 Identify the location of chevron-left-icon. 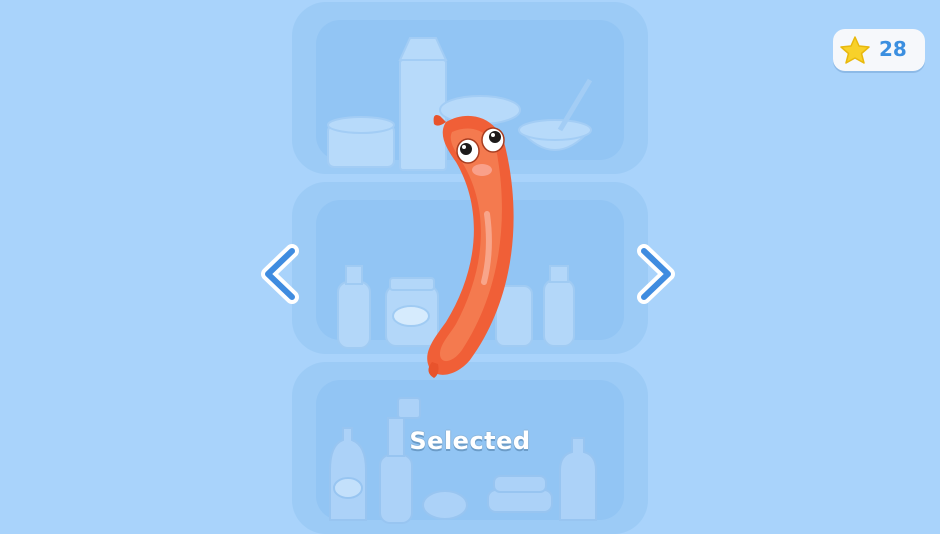
(280, 274).